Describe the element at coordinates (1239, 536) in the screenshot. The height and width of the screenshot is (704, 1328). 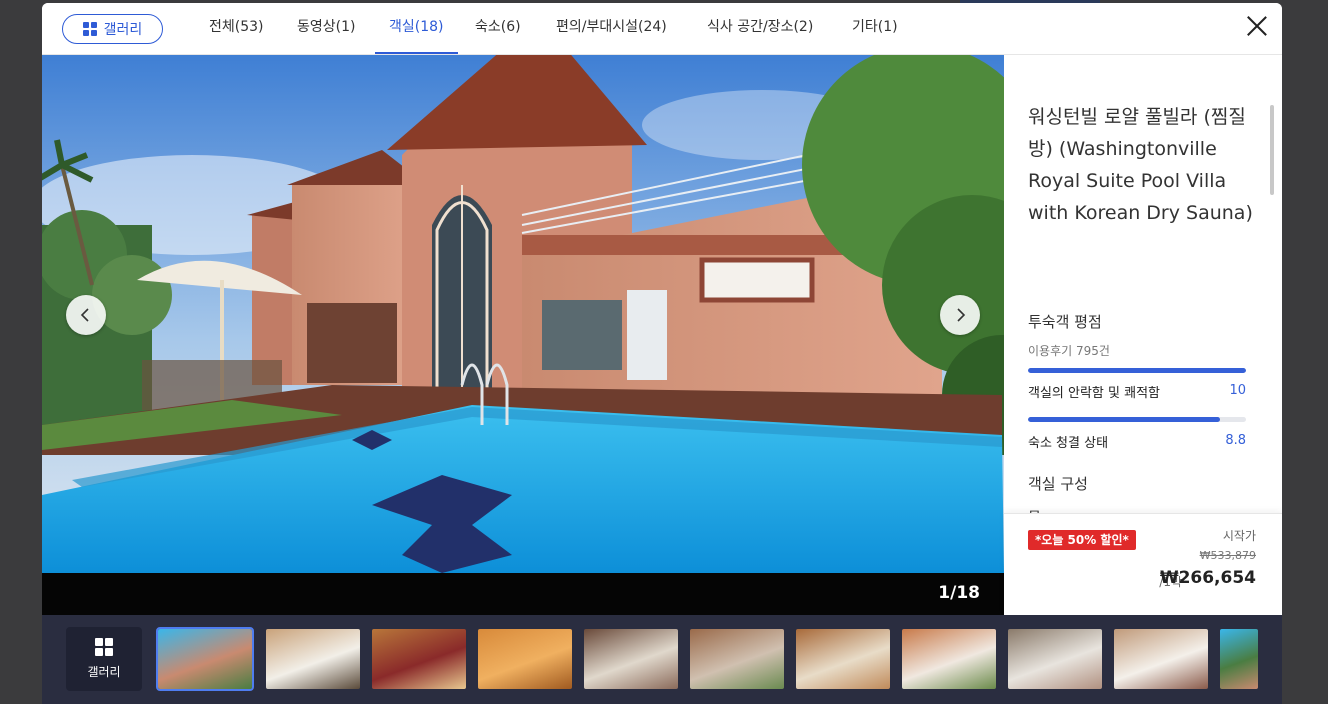
I see `start-price-label: 시작가` at that location.